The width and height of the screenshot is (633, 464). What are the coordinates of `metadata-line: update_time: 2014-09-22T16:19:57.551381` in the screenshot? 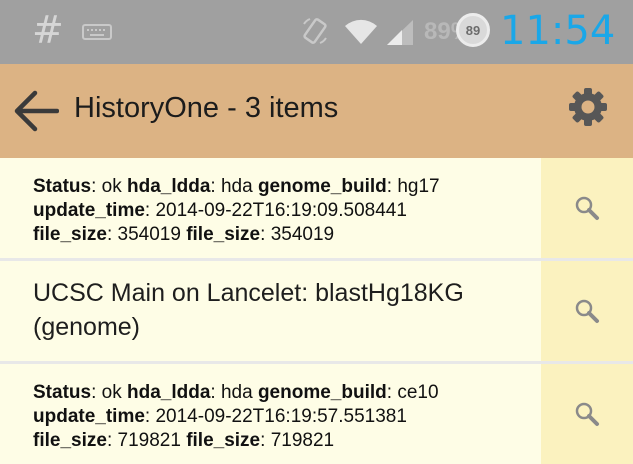 It's located at (220, 416).